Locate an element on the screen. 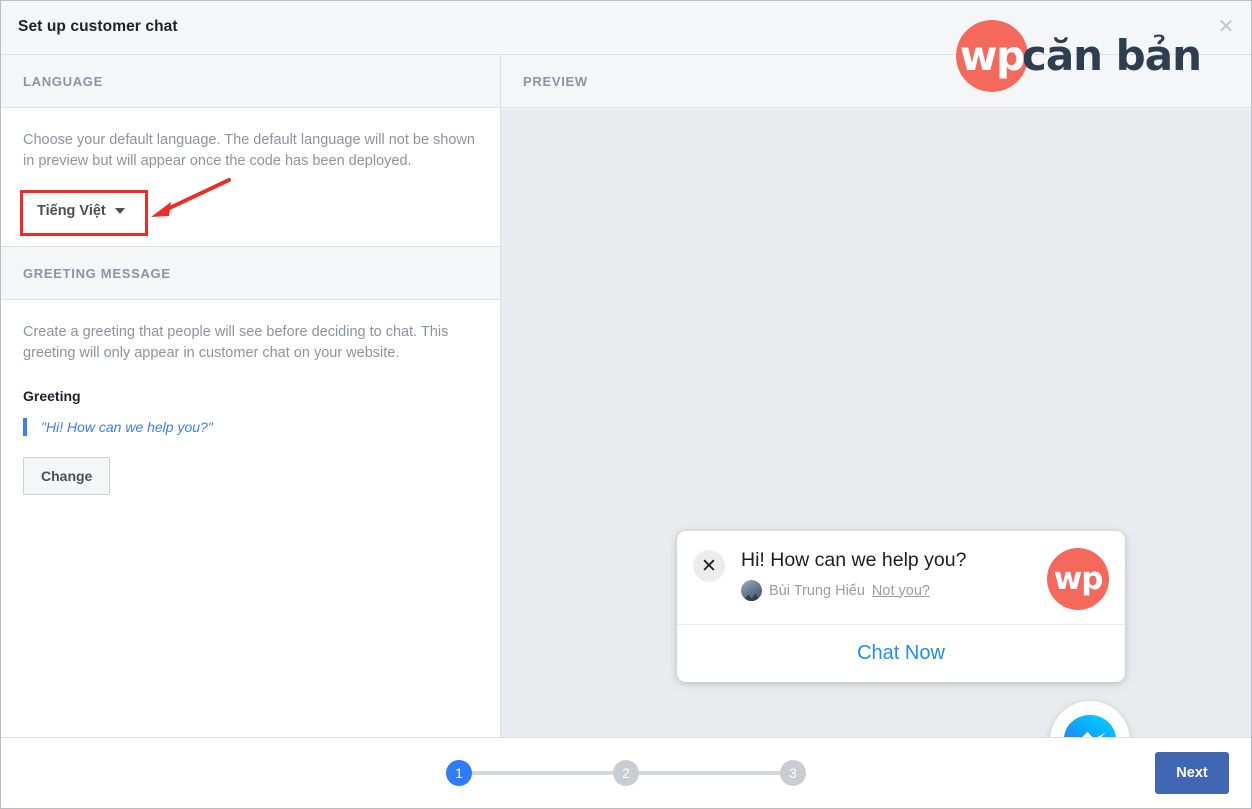  chat-card-brand-mark-text: wp is located at coordinates (1078, 578).